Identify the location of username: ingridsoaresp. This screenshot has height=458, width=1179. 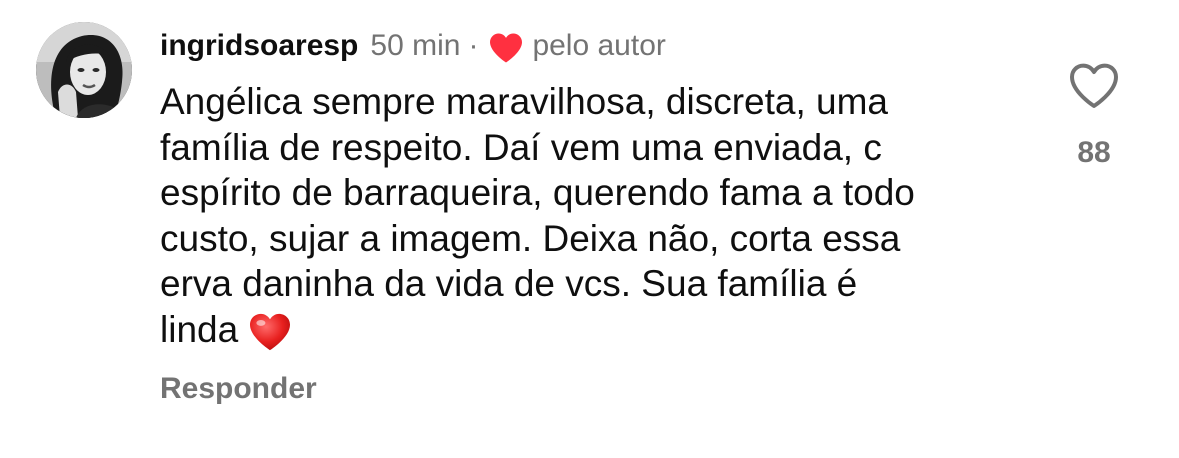
(259, 46).